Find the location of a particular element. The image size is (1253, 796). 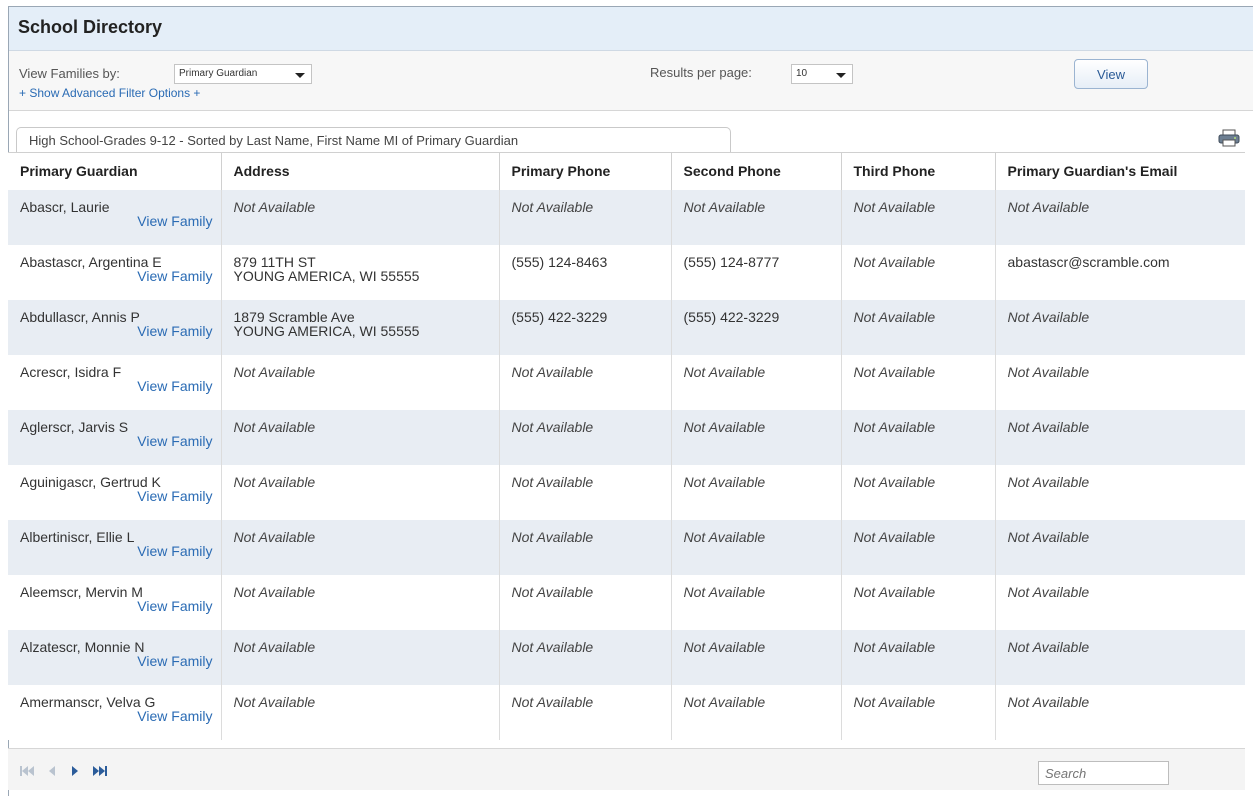

view-families-select: Primary Guardian is located at coordinates (243, 74).